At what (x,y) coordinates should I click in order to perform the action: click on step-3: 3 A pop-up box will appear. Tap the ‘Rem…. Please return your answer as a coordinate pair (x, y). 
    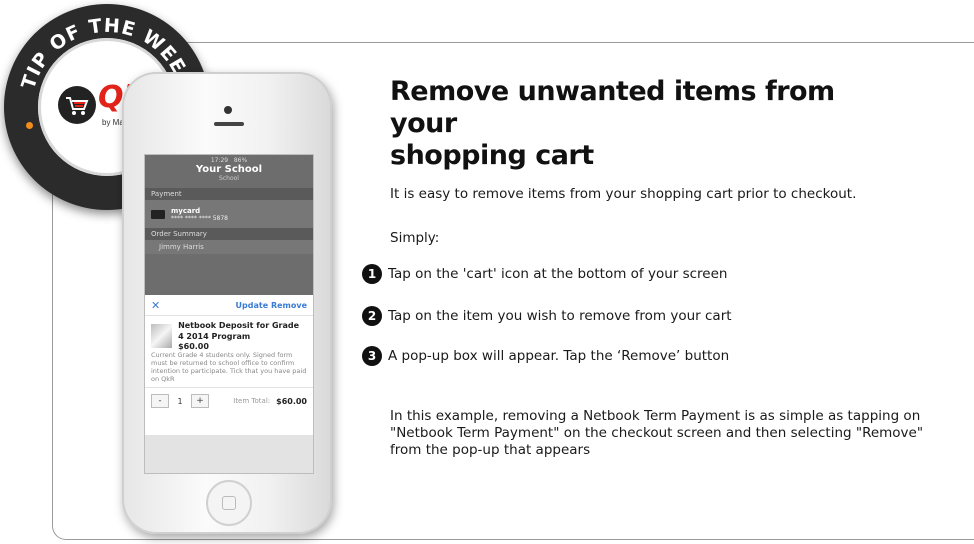
    Looking at the image, I should click on (545, 356).